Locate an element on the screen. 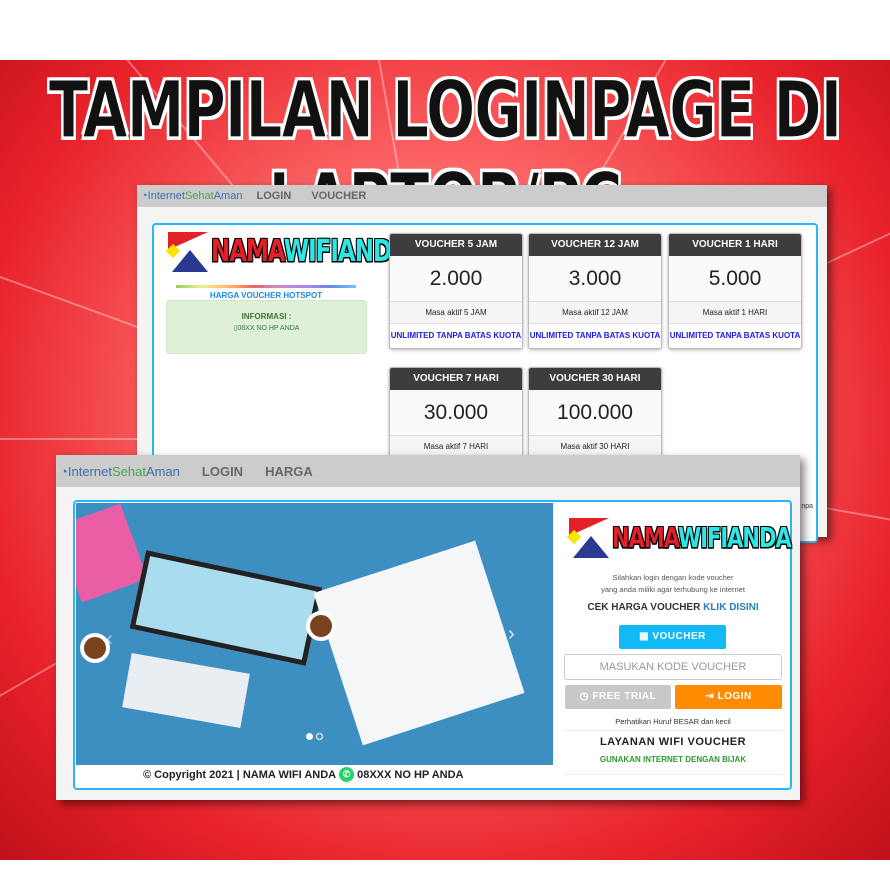 The height and width of the screenshot is (890, 890). voucher-code-input: MASUKAN KODE VOUCHER is located at coordinates (673, 667).